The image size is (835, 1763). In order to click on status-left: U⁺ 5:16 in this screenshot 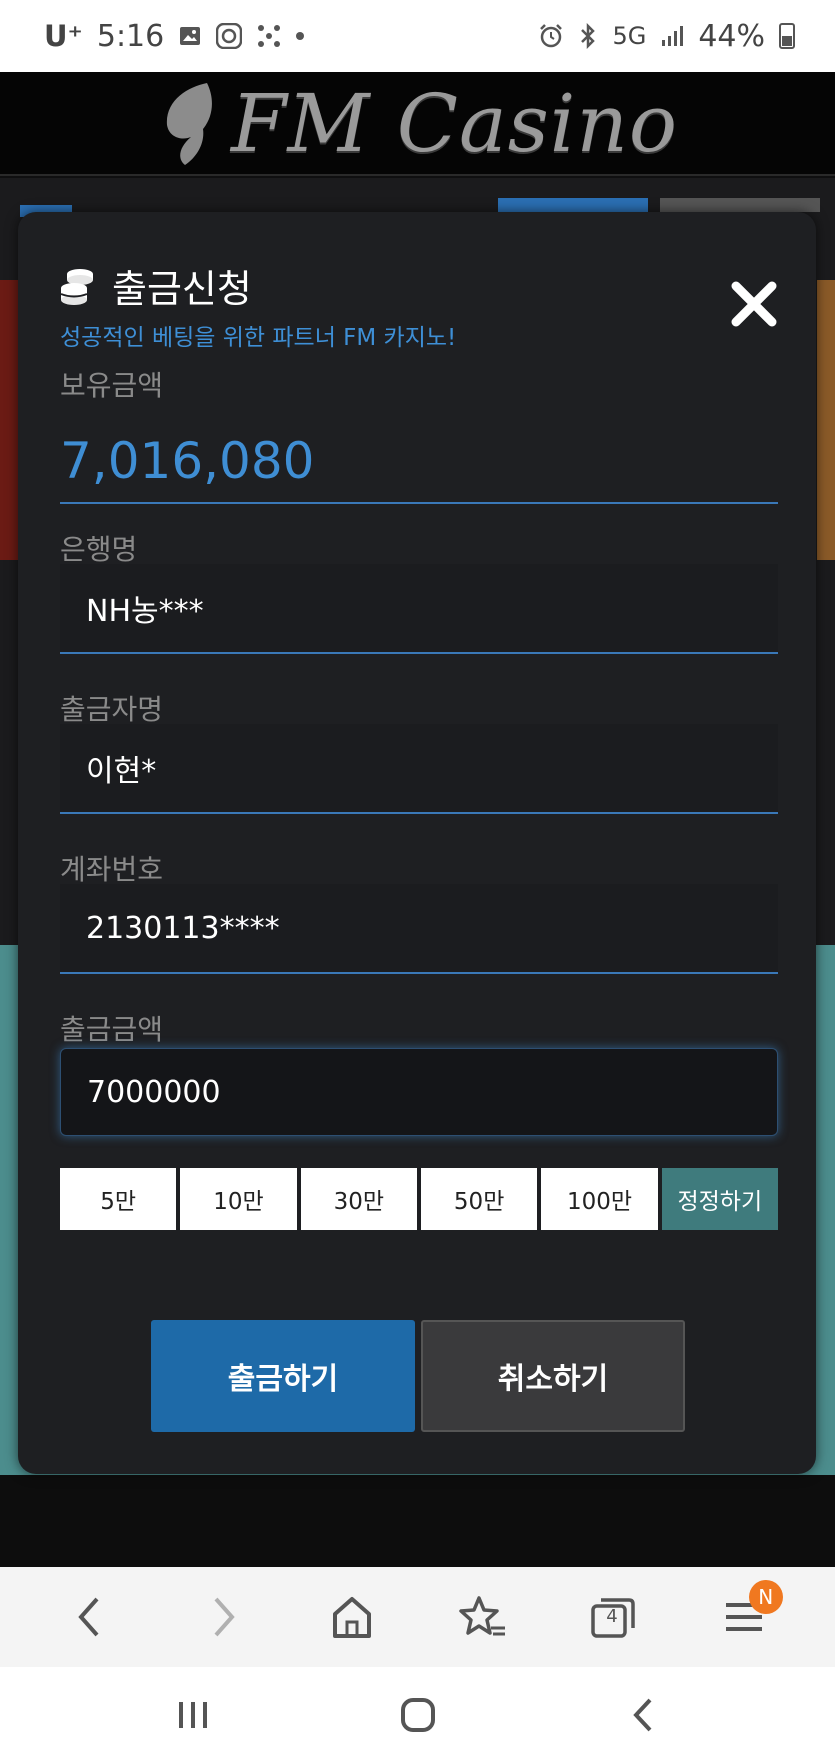, I will do `click(174, 36)`.